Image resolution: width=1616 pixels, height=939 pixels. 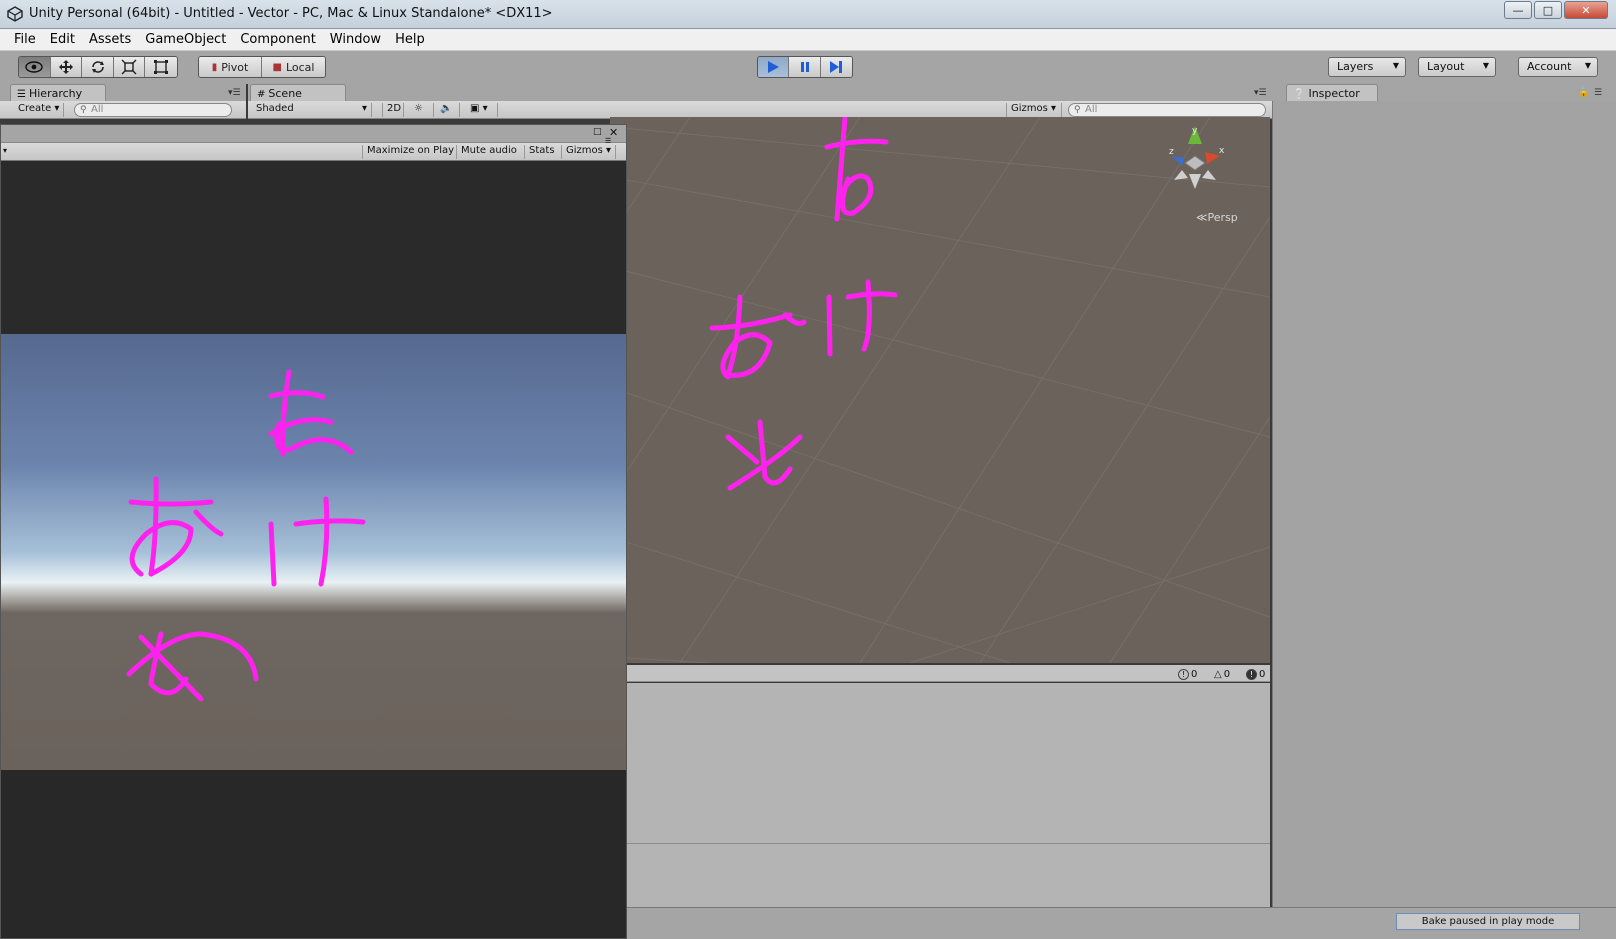 What do you see at coordinates (5, 150) in the screenshot?
I see `display-dropdown: ▾` at bounding box center [5, 150].